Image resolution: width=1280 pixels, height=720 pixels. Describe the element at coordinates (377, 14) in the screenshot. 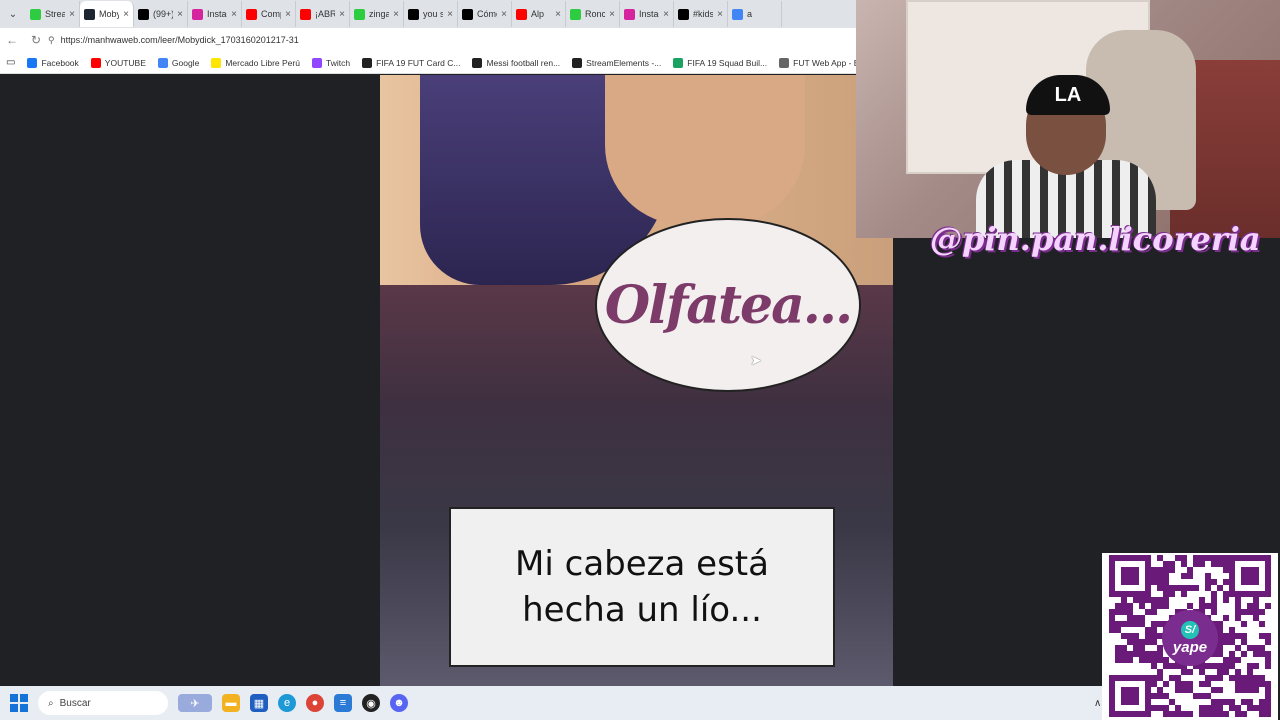

I see `browser-tab: zingar ×` at that location.